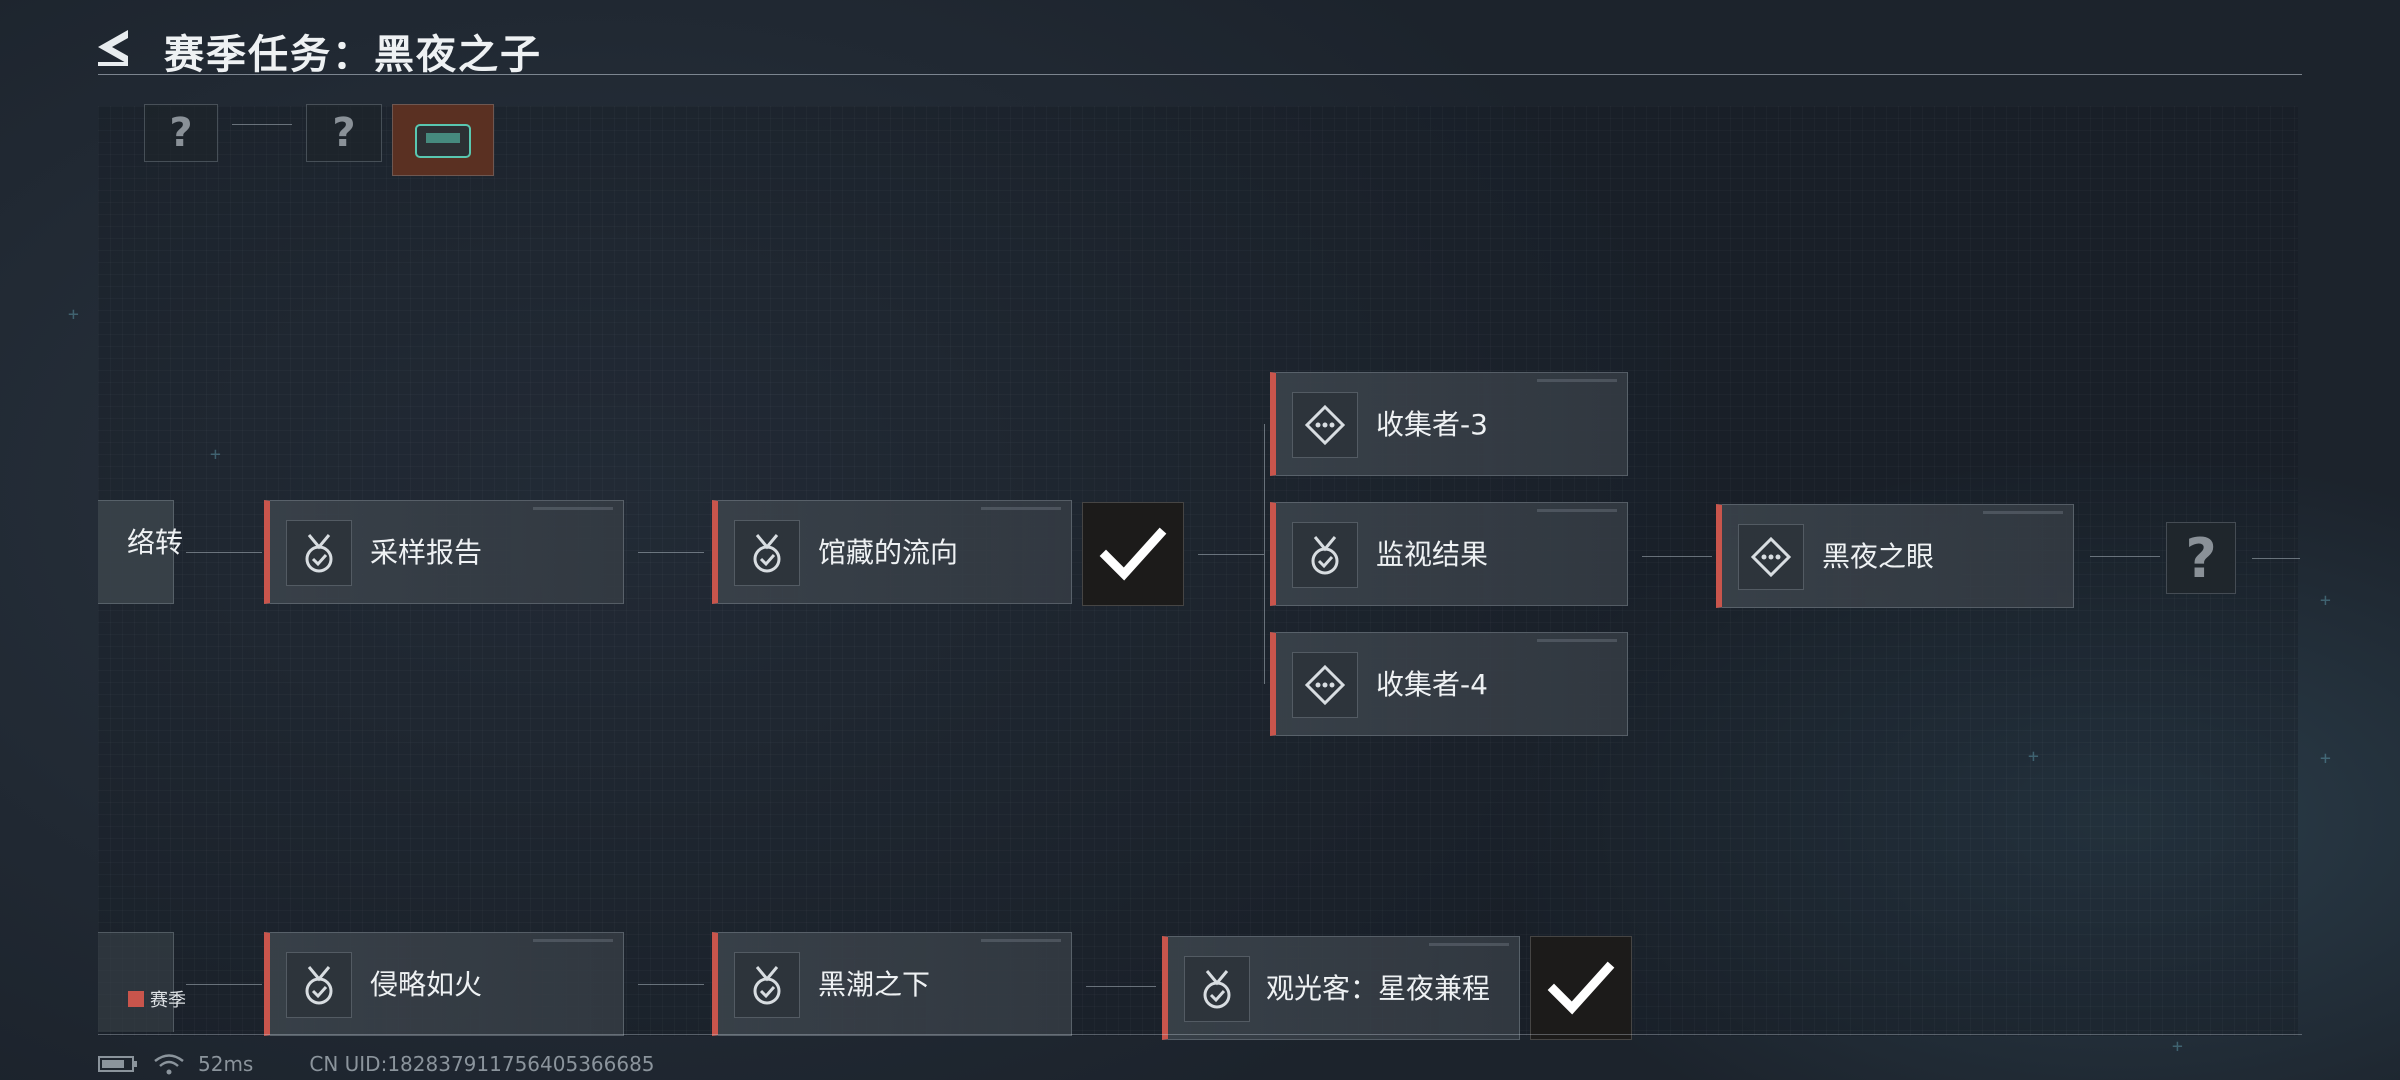 The height and width of the screenshot is (1080, 2400). Describe the element at coordinates (226, 1064) in the screenshot. I see `ping-value: 52ms` at that location.